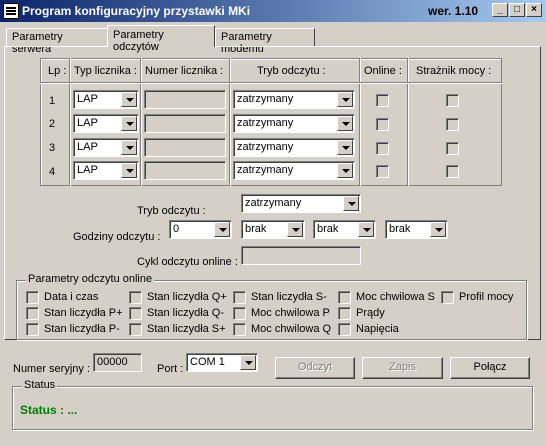  I want to click on checkbox-label: Stan liczydła S-, so click(289, 297).